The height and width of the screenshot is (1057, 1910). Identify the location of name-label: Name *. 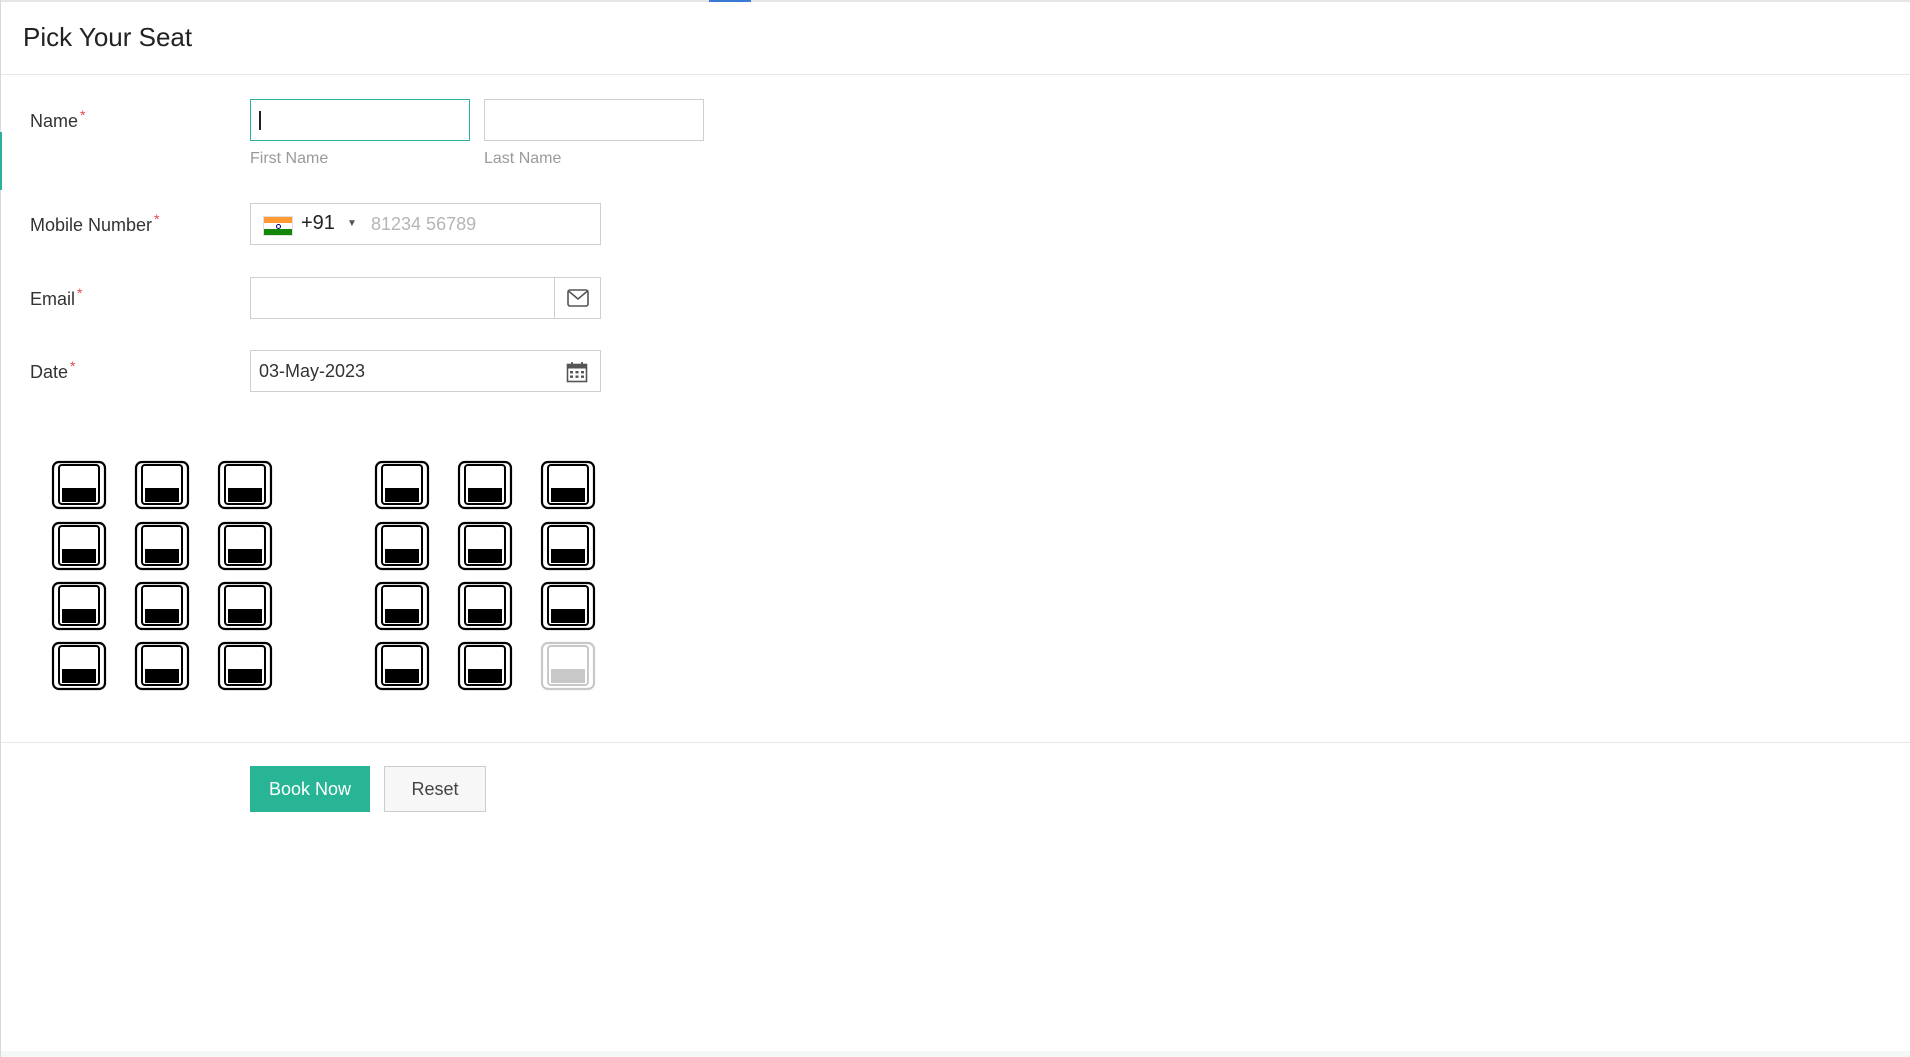
(57, 119).